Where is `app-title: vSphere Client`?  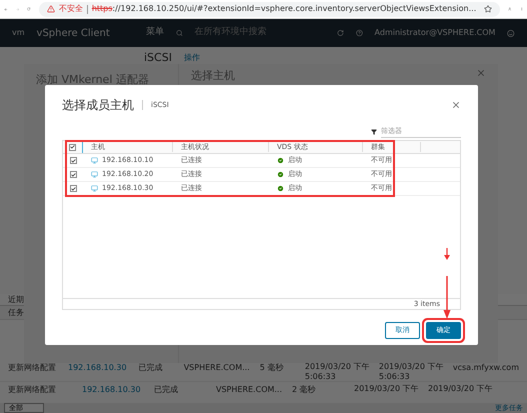 app-title: vSphere Client is located at coordinates (73, 33).